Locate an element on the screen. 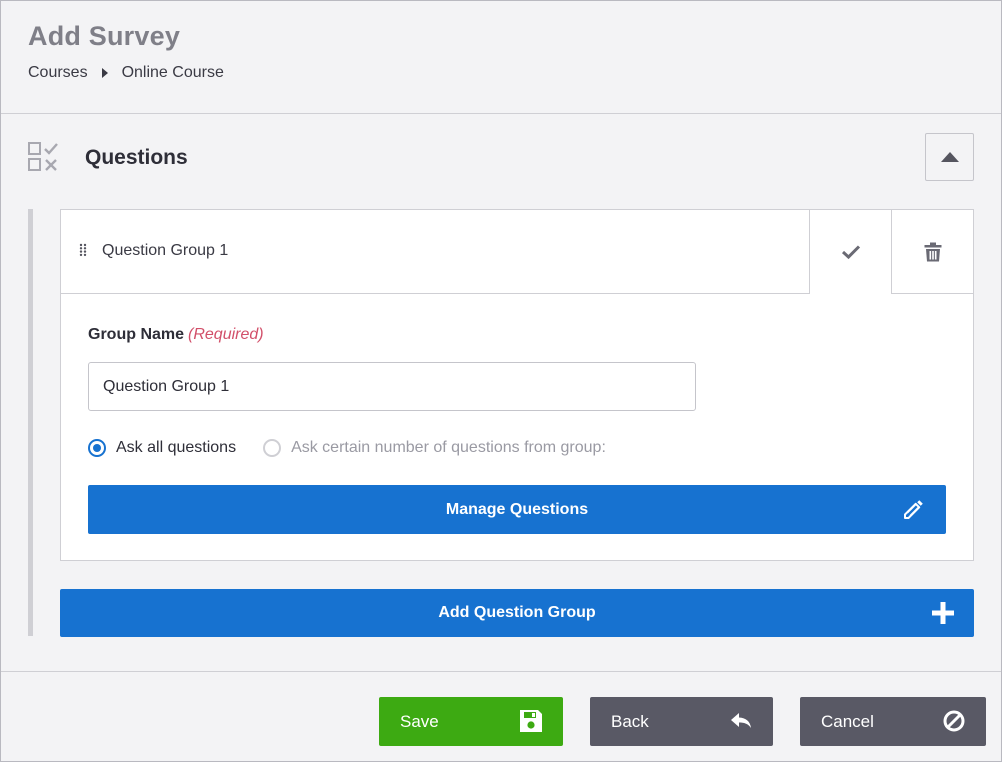  manage-questions-button: Manage Questions is located at coordinates (517, 509).